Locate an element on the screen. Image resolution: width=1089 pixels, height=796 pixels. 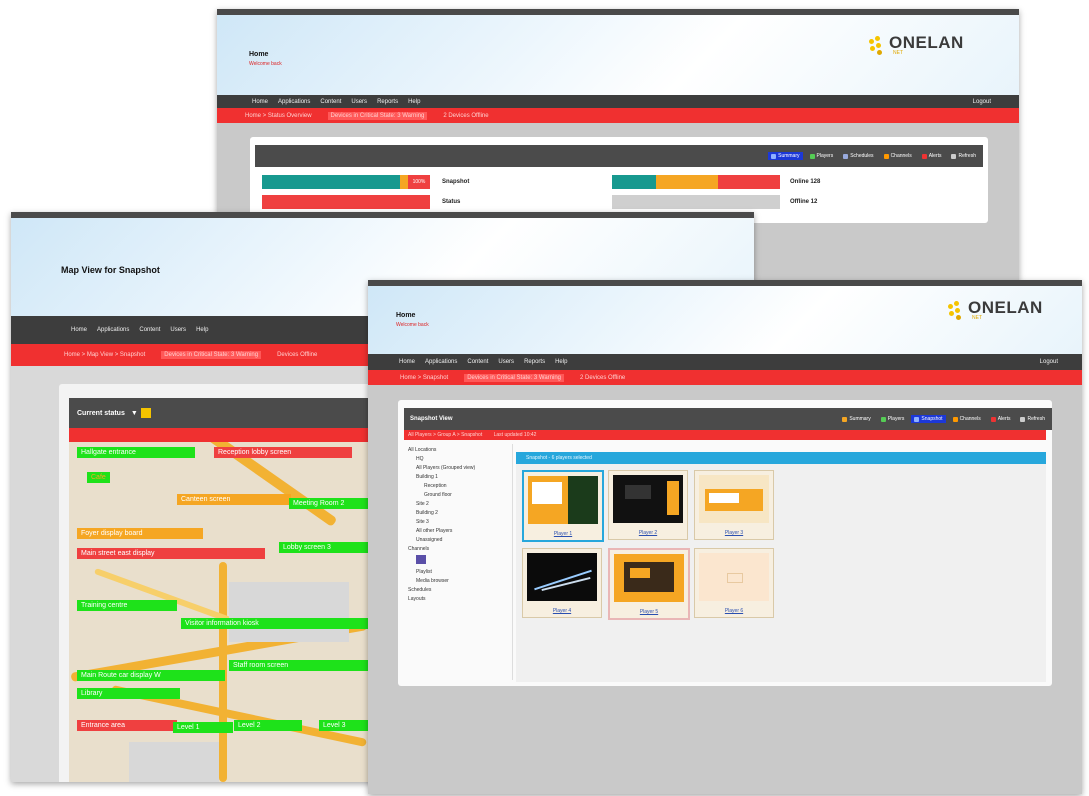
sub-breadcrumb: All Players > Group A > Snapshot is located at coordinates (445, 435).